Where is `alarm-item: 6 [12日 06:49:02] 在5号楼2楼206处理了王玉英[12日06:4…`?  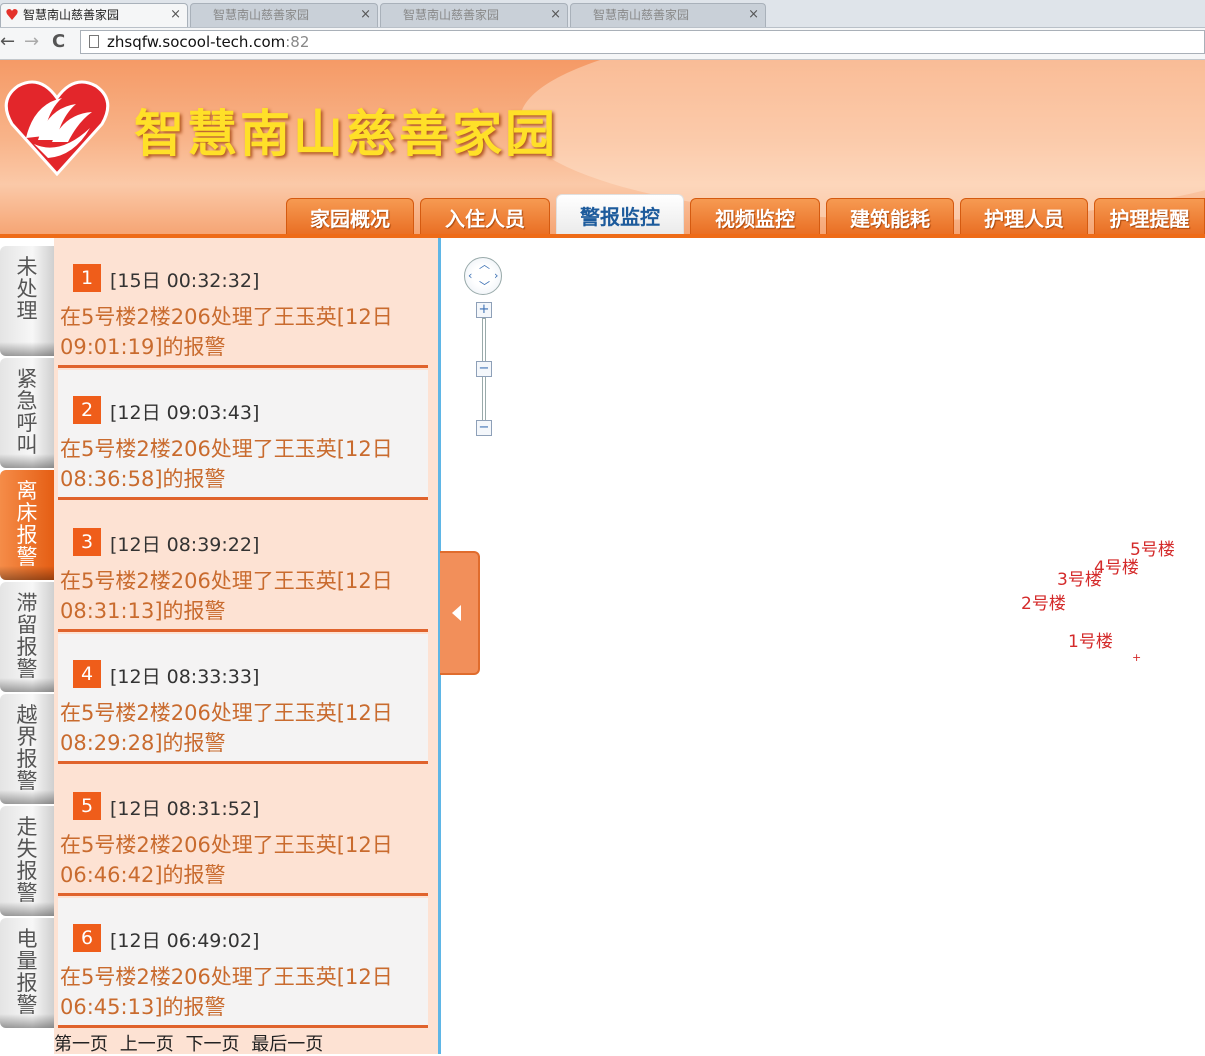
alarm-item: 6 [12日 06:49:02] 在5号楼2楼206处理了王玉英[12日06:4… is located at coordinates (243, 963).